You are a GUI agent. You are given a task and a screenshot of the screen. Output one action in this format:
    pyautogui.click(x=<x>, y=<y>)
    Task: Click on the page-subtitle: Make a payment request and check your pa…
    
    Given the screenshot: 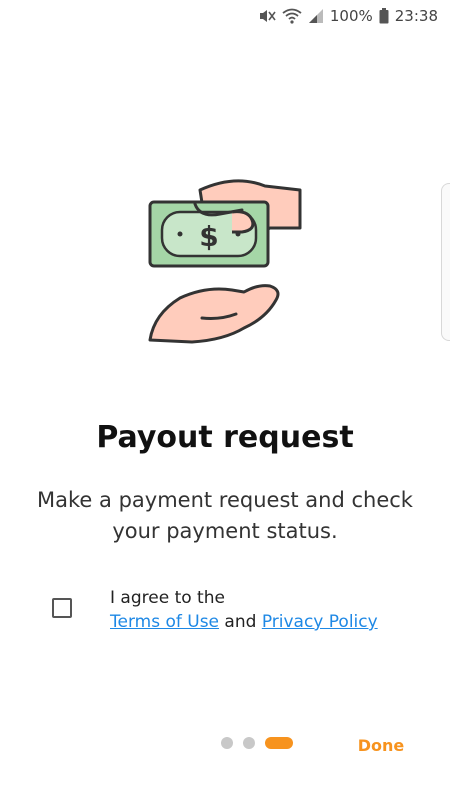 What is the action you would take?
    pyautogui.click(x=225, y=515)
    